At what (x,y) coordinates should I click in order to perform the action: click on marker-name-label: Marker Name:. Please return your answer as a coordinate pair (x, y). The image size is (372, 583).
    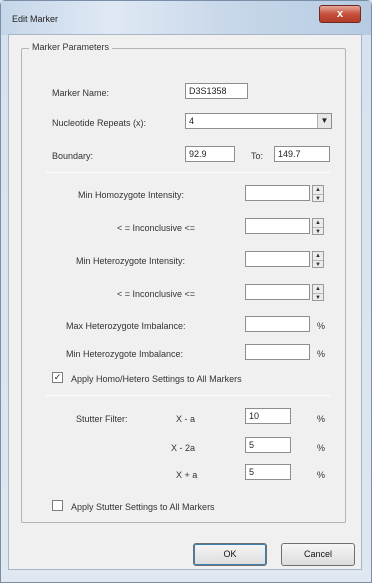
    Looking at the image, I should click on (81, 93).